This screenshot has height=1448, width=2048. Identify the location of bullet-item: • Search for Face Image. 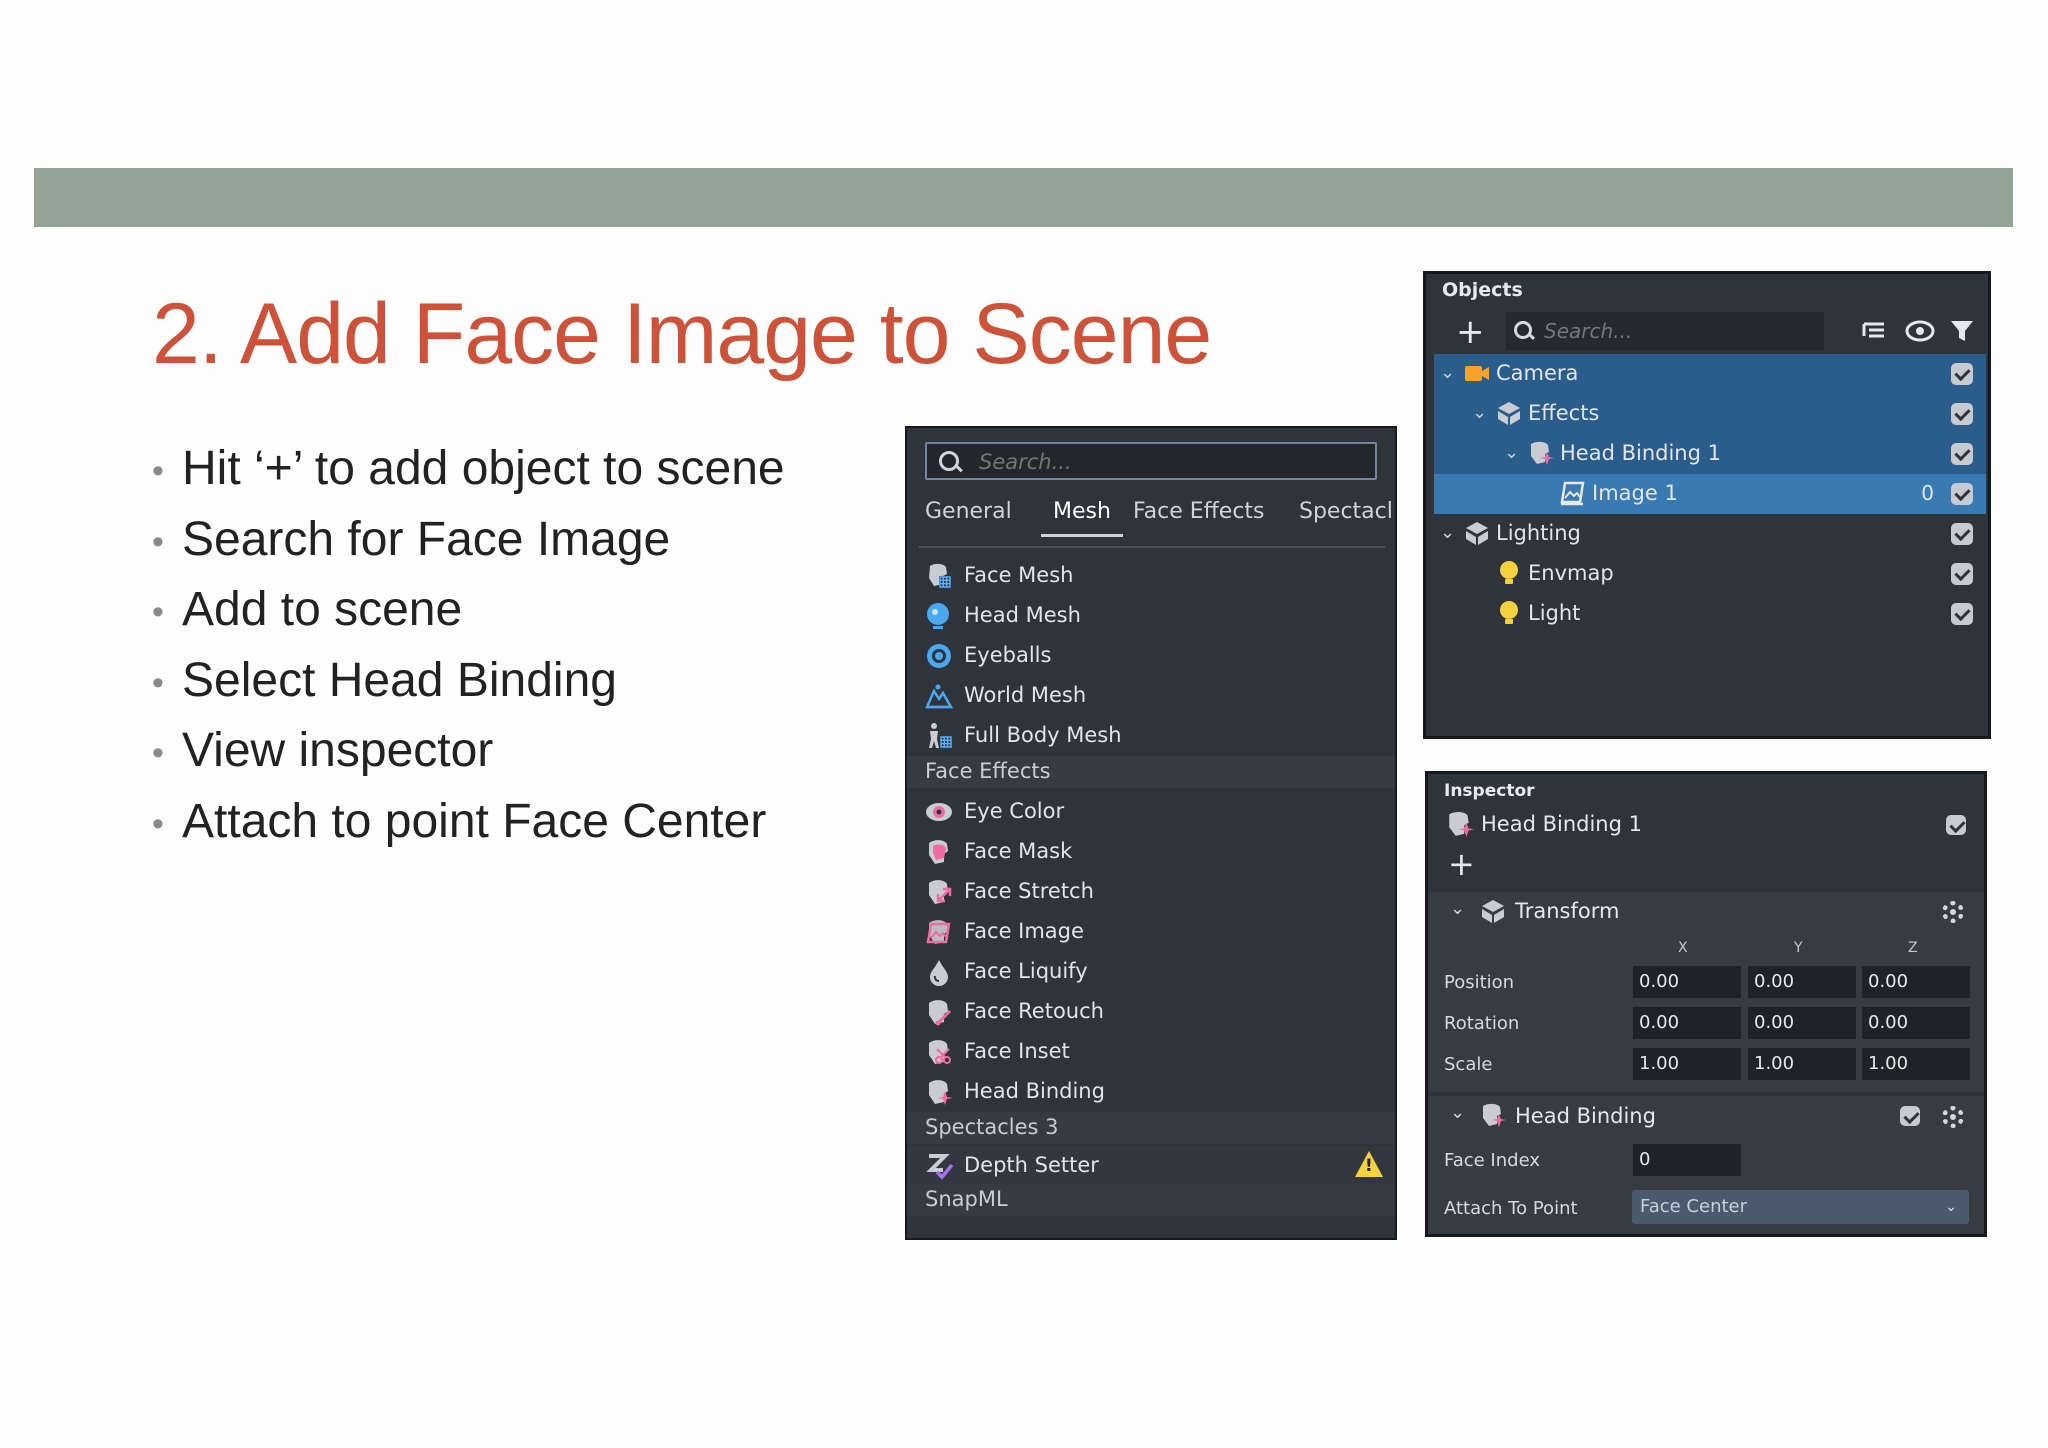
(468, 540).